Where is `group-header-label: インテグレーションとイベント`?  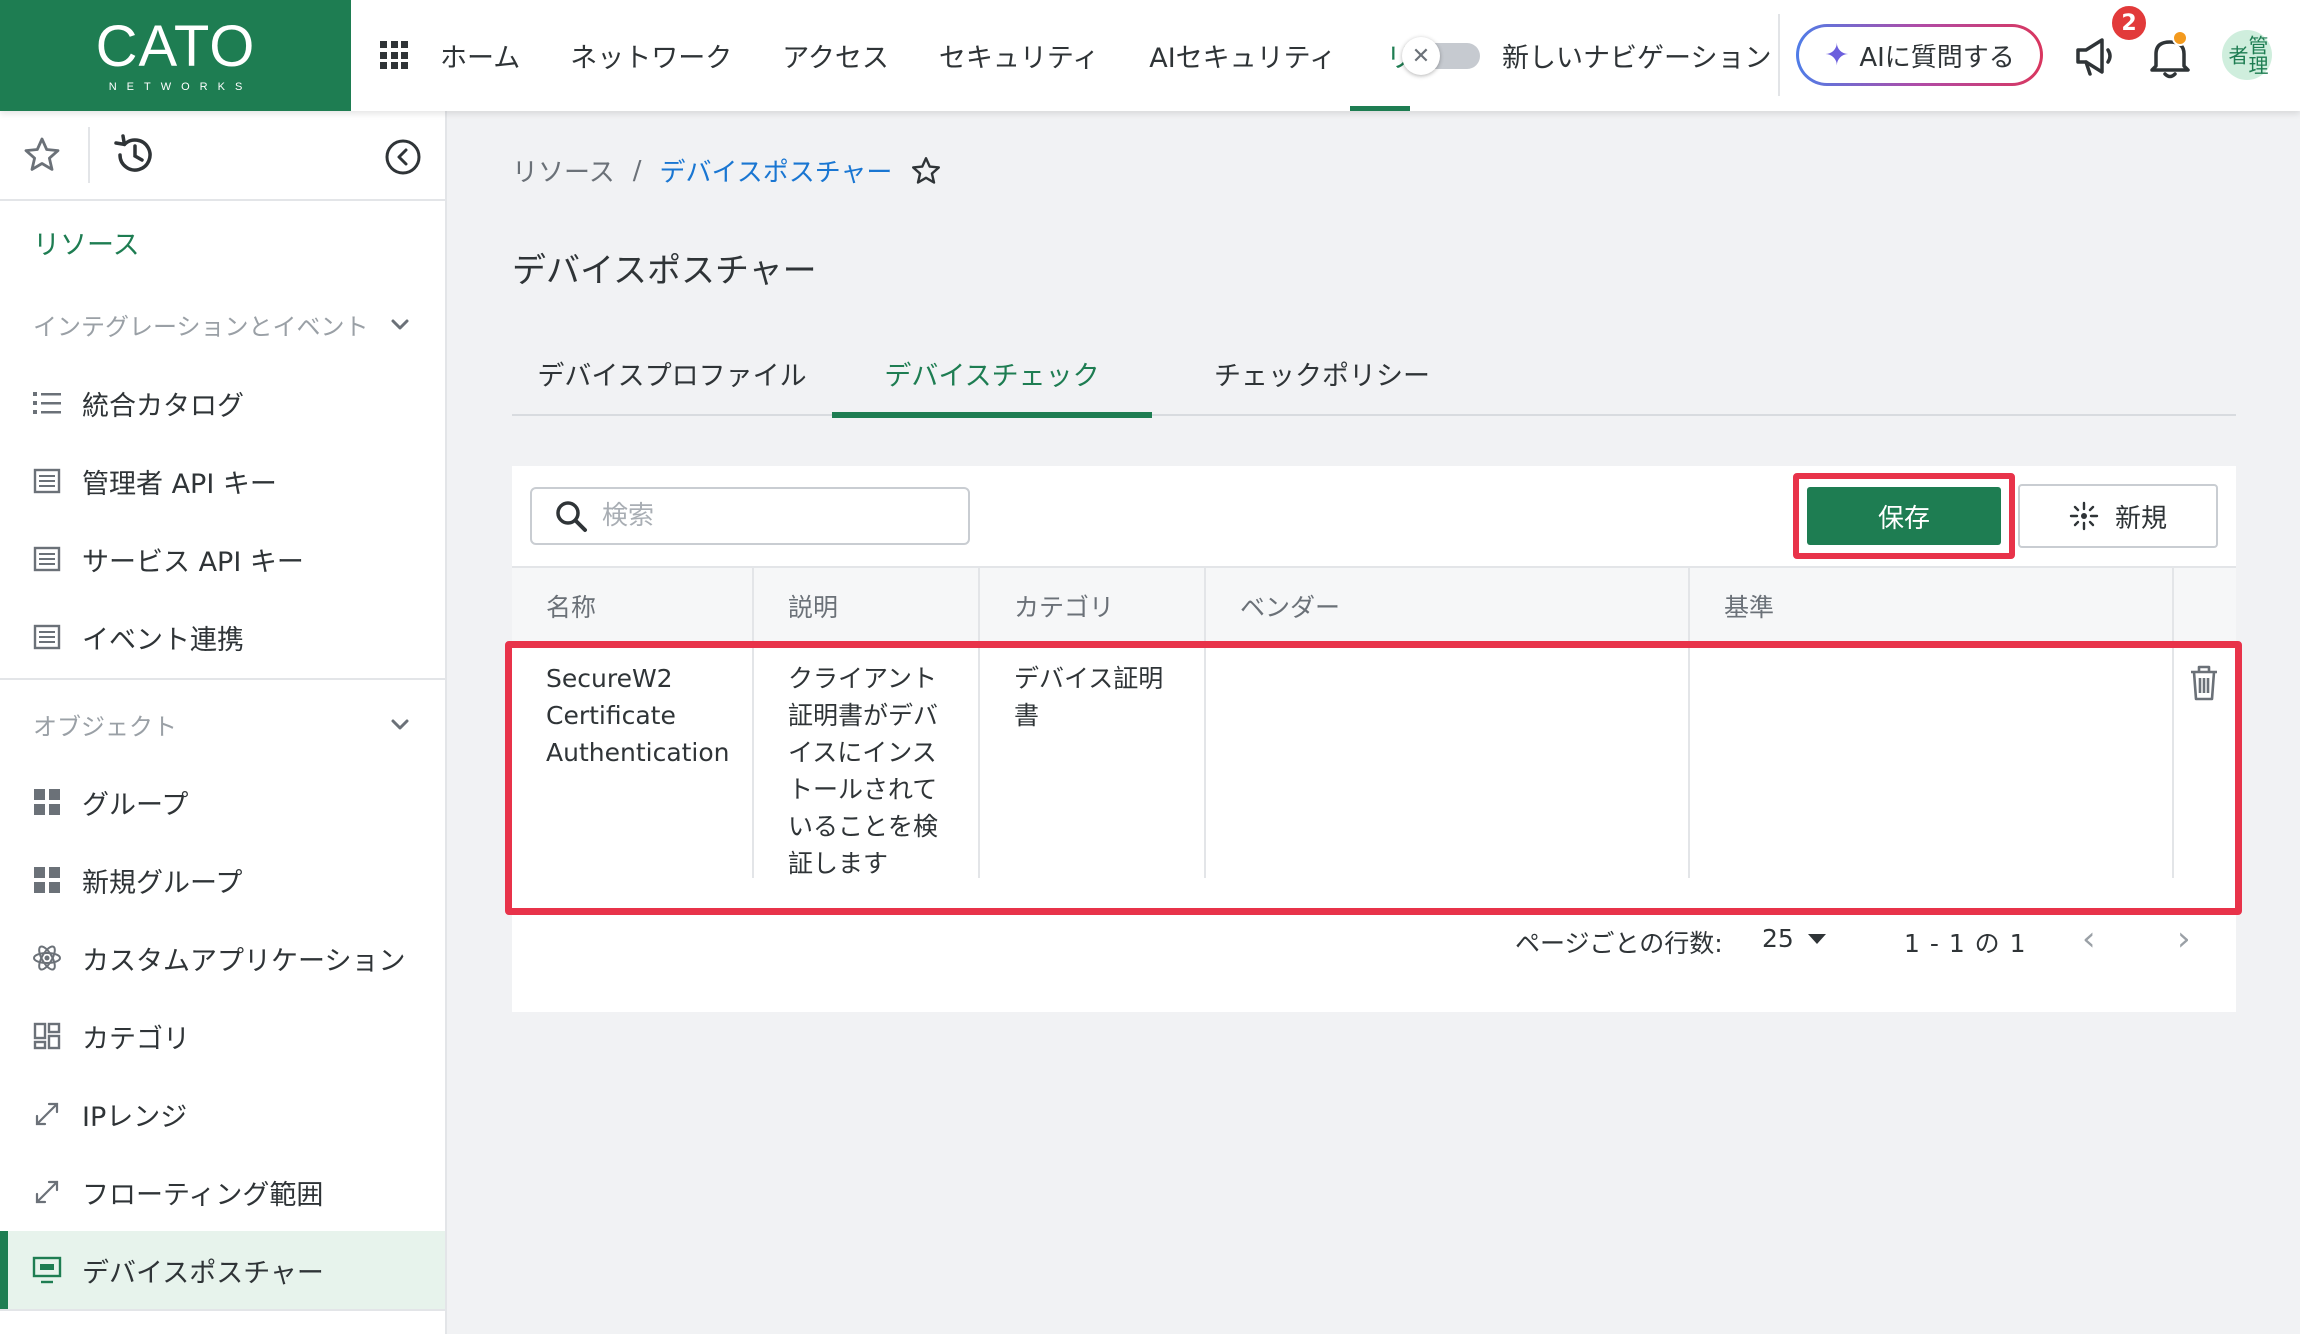
group-header-label: インテグレーションとイベント is located at coordinates (201, 327).